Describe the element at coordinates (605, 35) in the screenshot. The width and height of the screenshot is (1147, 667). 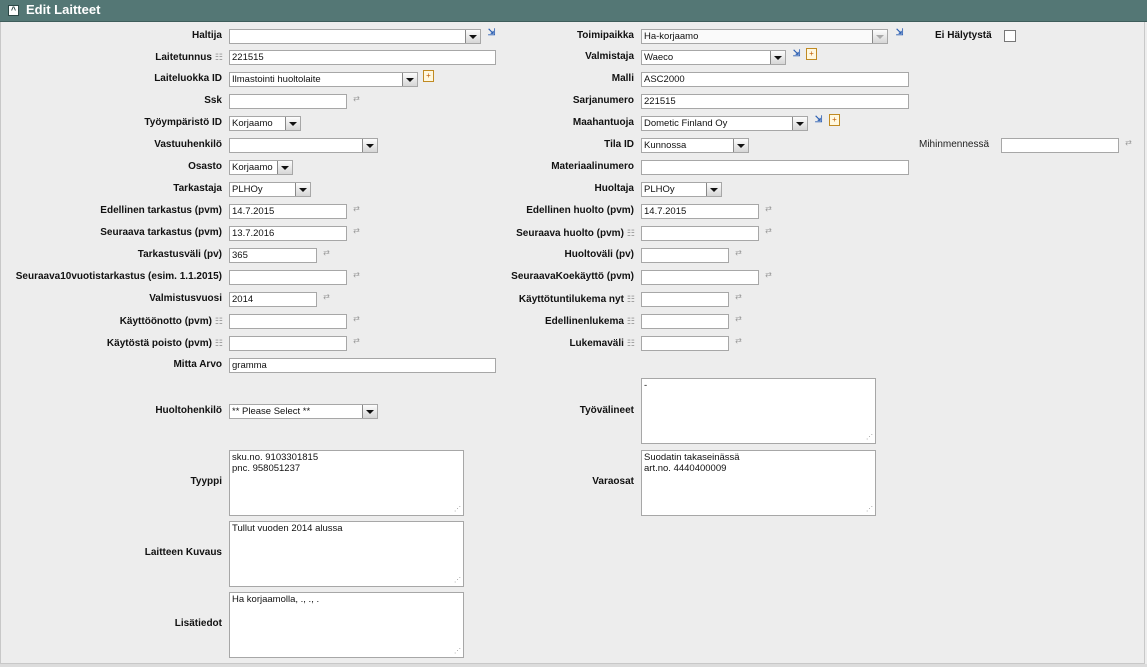
I see `toimipaikka-label: Toimipaikka` at that location.